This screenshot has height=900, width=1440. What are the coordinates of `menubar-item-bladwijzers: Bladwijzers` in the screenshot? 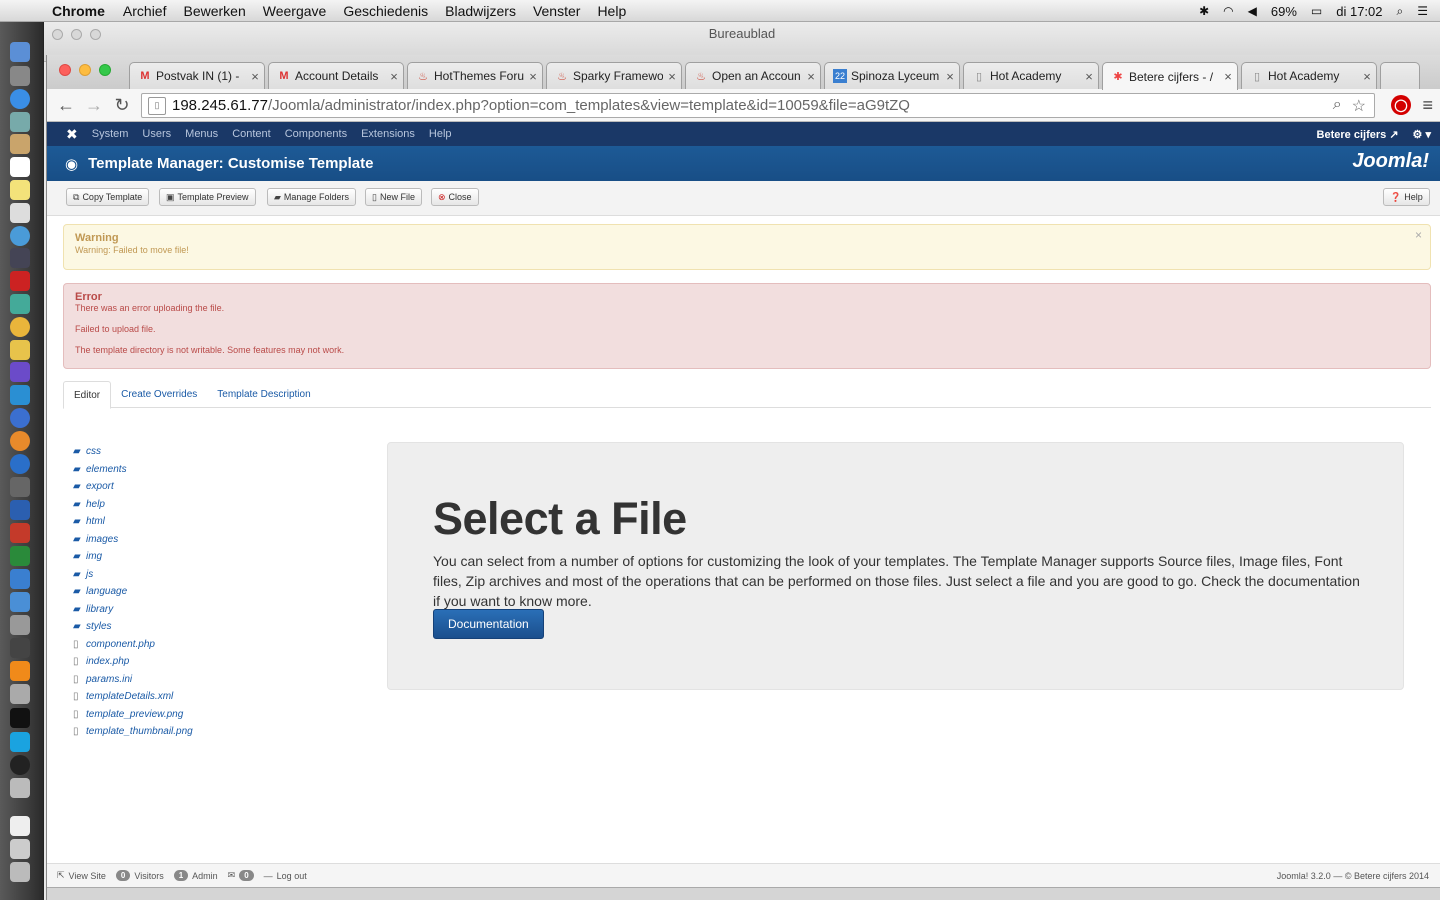 It's located at (480, 11).